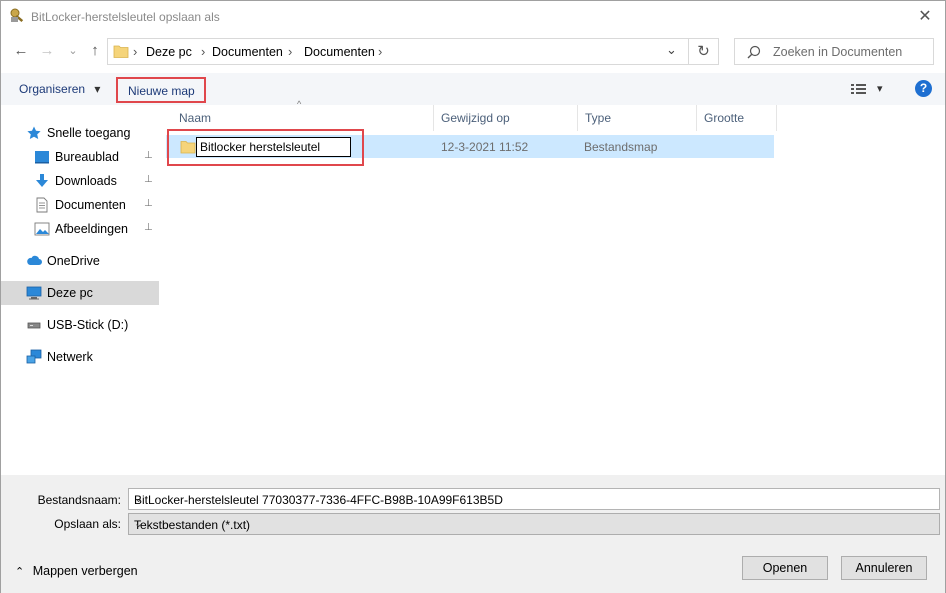  I want to click on cloud-icon, so click(34, 260).